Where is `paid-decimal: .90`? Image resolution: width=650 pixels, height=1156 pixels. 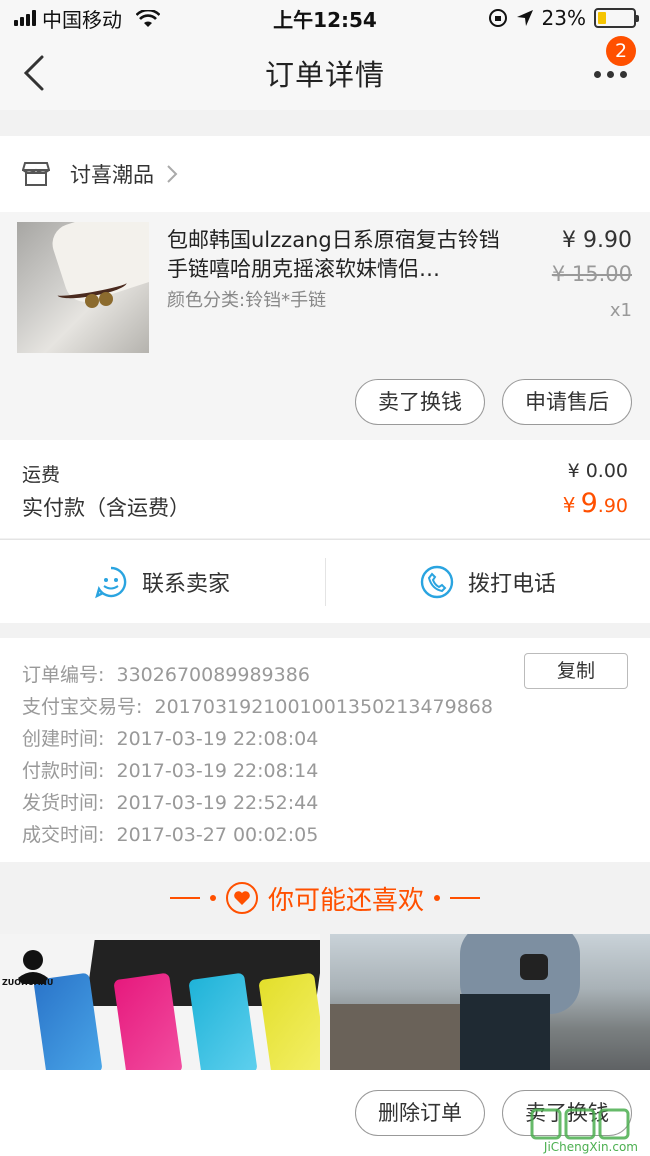
paid-decimal: .90 is located at coordinates (612, 506).